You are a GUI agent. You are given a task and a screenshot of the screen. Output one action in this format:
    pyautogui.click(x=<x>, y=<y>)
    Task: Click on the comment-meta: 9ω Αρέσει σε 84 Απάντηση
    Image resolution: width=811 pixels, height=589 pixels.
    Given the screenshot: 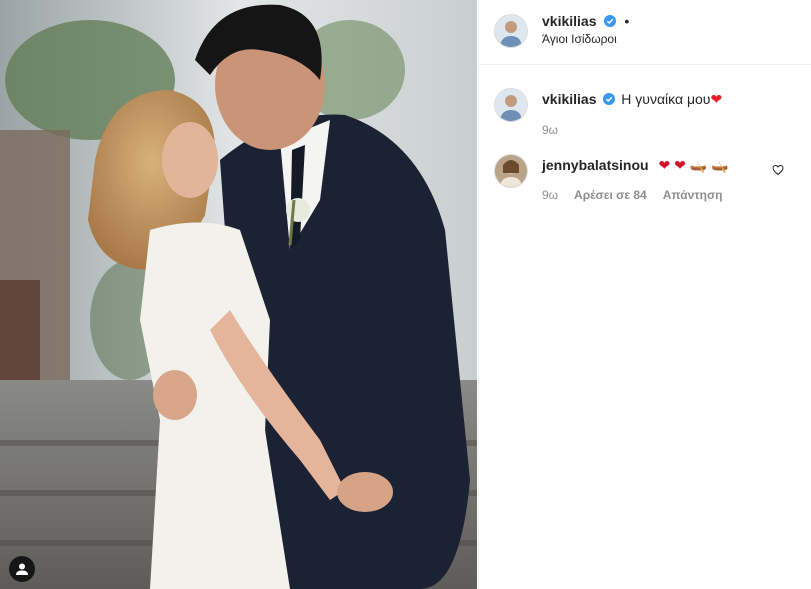 What is the action you would take?
    pyautogui.click(x=632, y=195)
    